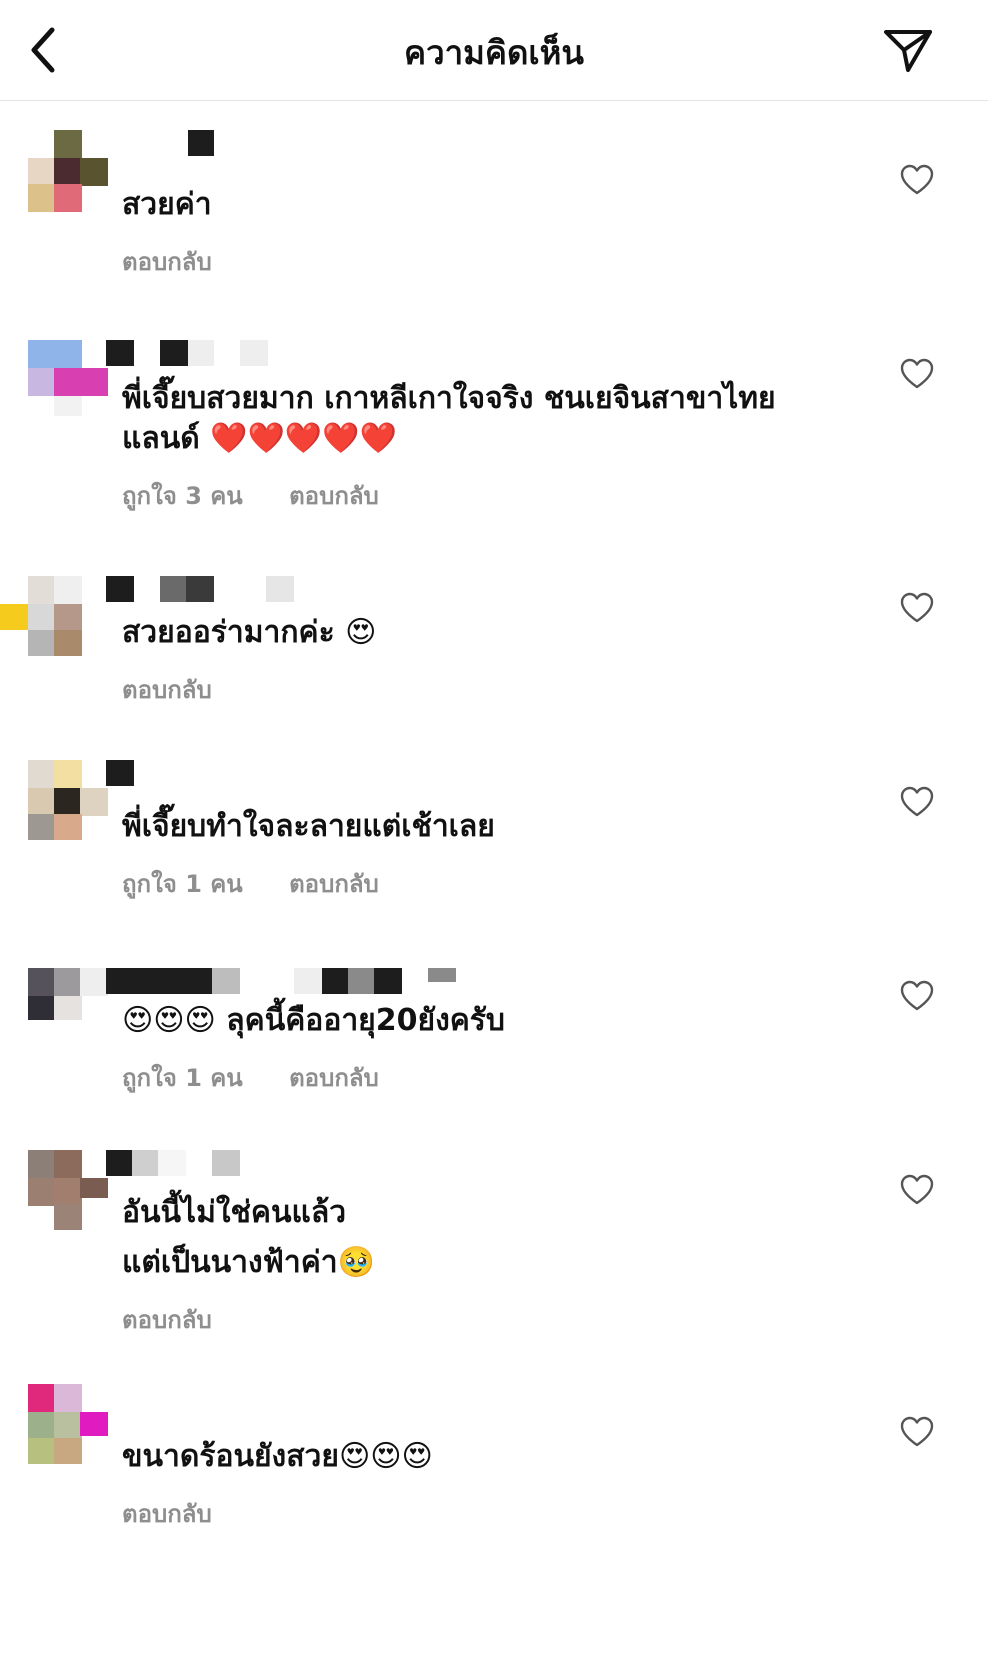 The width and height of the screenshot is (988, 1659). What do you see at coordinates (259, 438) in the screenshot?
I see `comment-text-line2: แลนด์ ❤️❤️❤️❤️❤️` at bounding box center [259, 438].